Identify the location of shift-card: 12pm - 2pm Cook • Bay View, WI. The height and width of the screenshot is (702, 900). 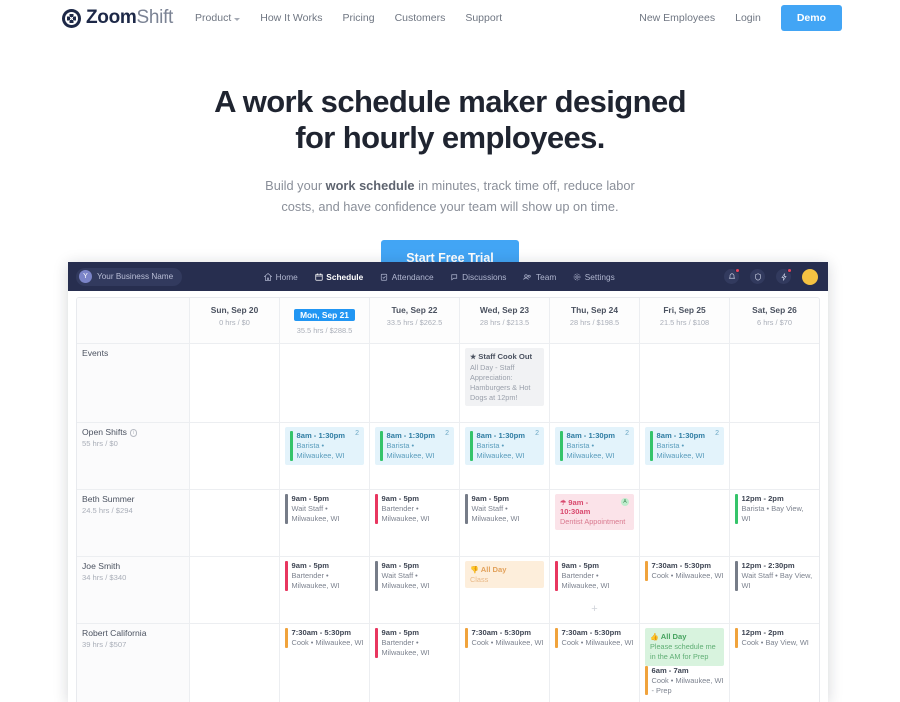
(774, 638).